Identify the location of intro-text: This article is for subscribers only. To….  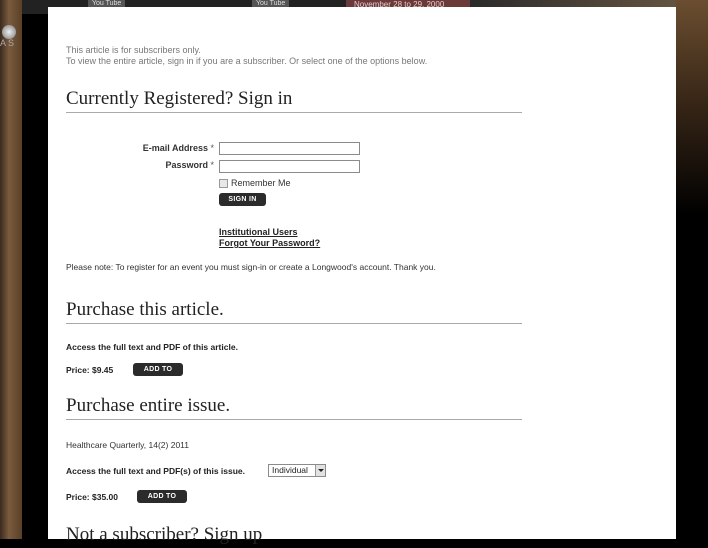
(246, 56).